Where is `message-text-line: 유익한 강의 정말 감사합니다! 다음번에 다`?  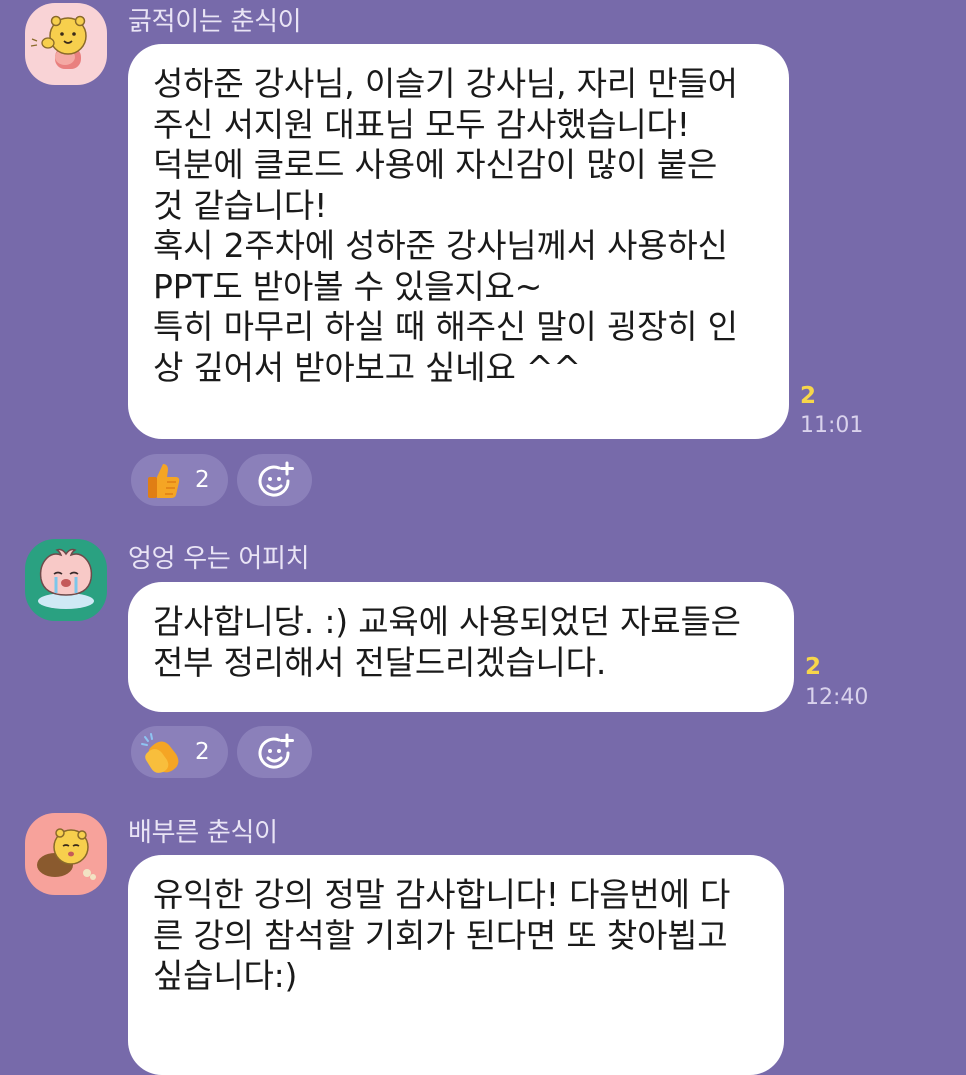 message-text-line: 유익한 강의 정말 감사합니다! 다음번에 다 is located at coordinates (442, 894).